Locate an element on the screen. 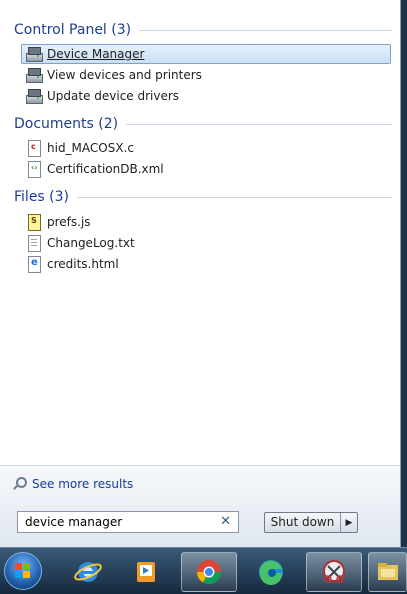 The width and height of the screenshot is (407, 594). search-box: ✕ is located at coordinates (128, 522).